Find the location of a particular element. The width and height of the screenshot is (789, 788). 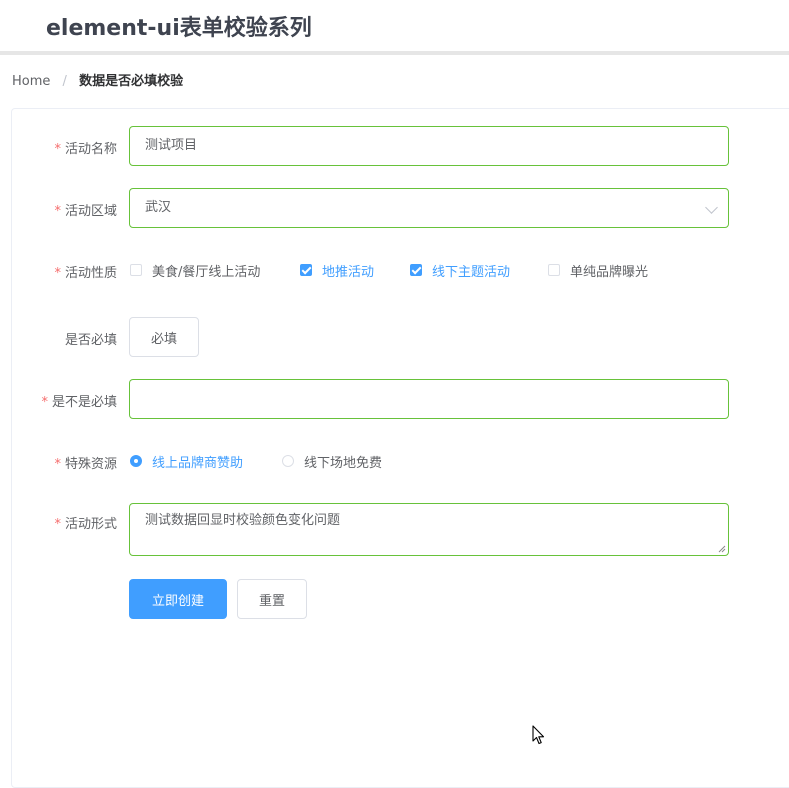

breadcrumb-home: Home is located at coordinates (31, 81).